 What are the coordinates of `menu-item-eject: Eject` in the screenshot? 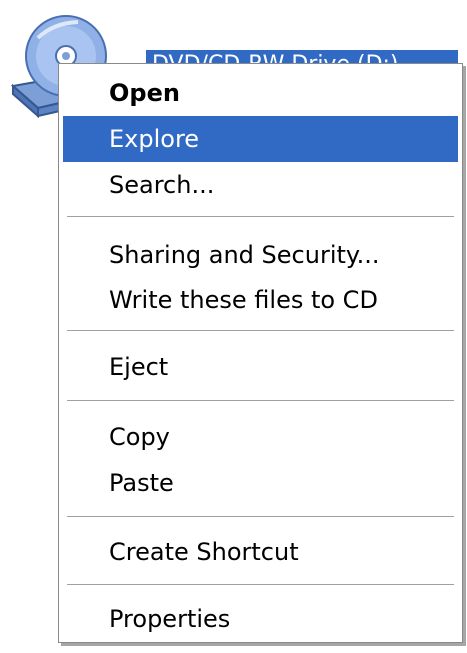 It's located at (260, 367).